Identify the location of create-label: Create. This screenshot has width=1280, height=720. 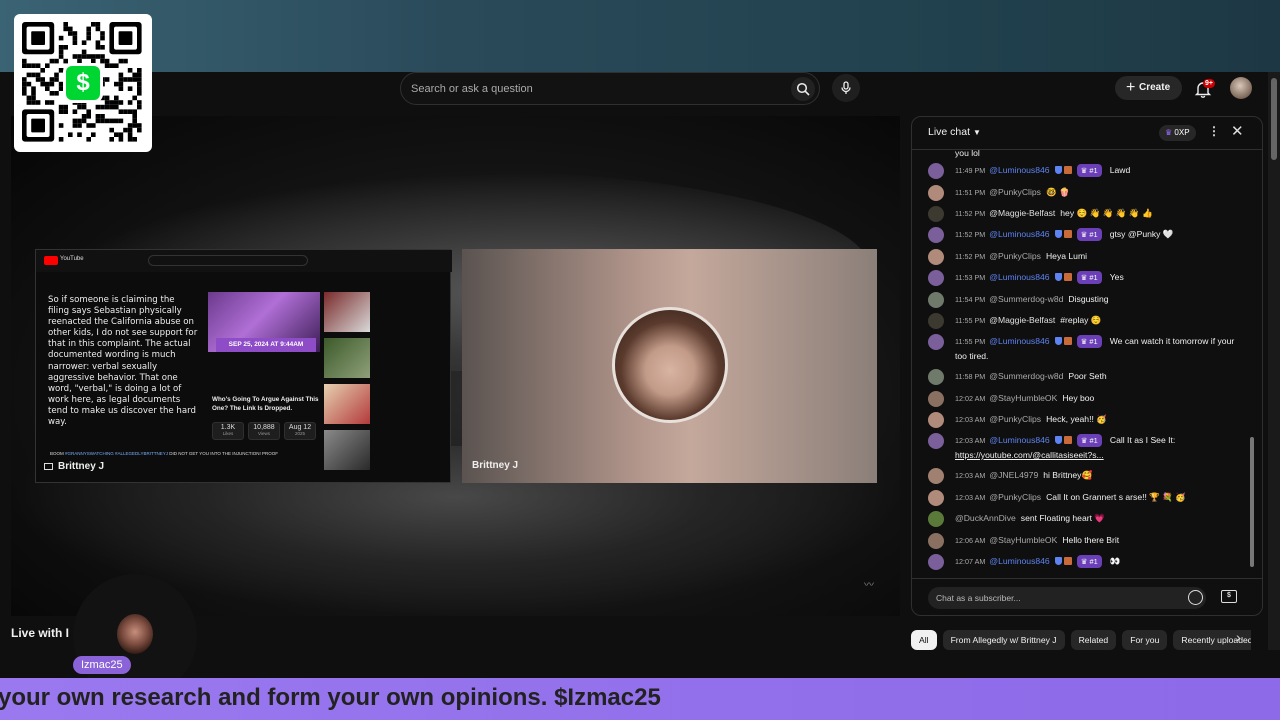
(1155, 87).